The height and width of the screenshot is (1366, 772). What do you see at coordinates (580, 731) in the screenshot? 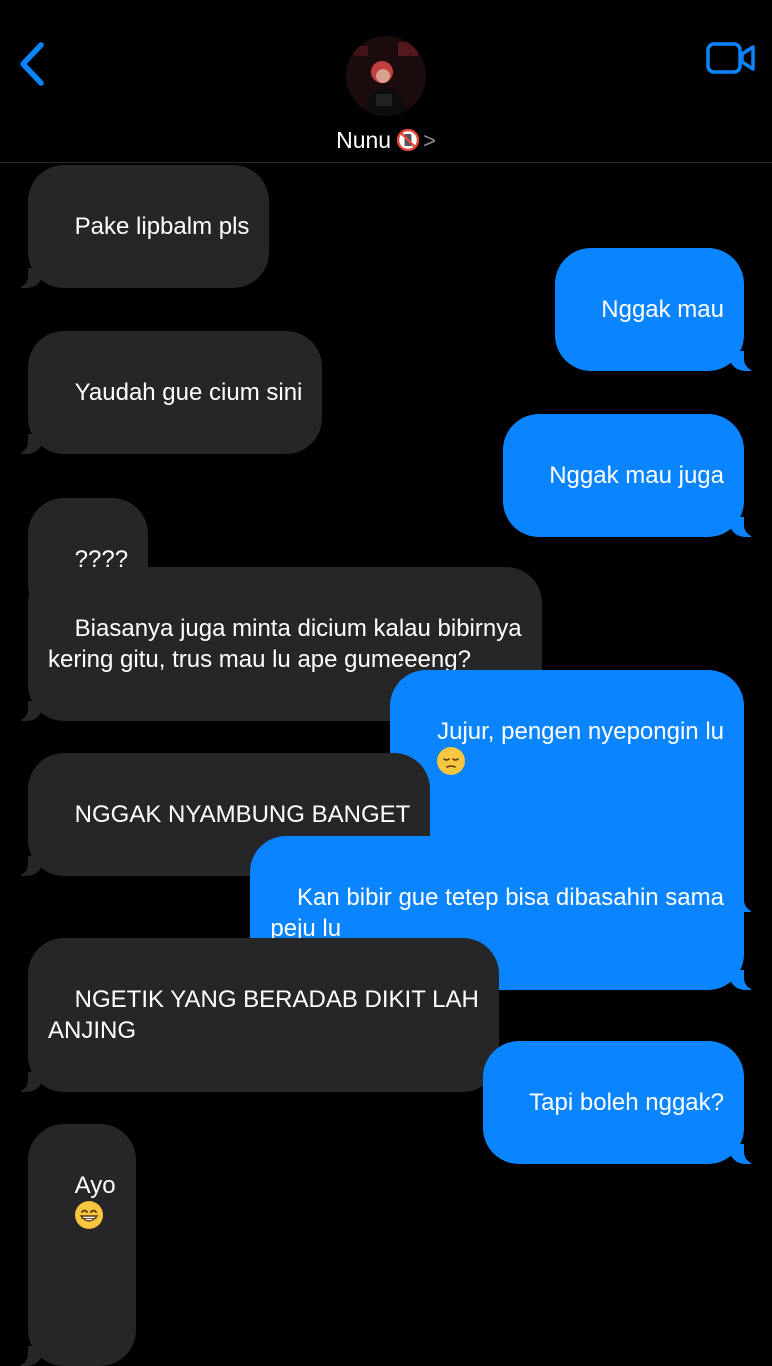
I see `message-text: Jujur, pengen nyepongin lu` at bounding box center [580, 731].